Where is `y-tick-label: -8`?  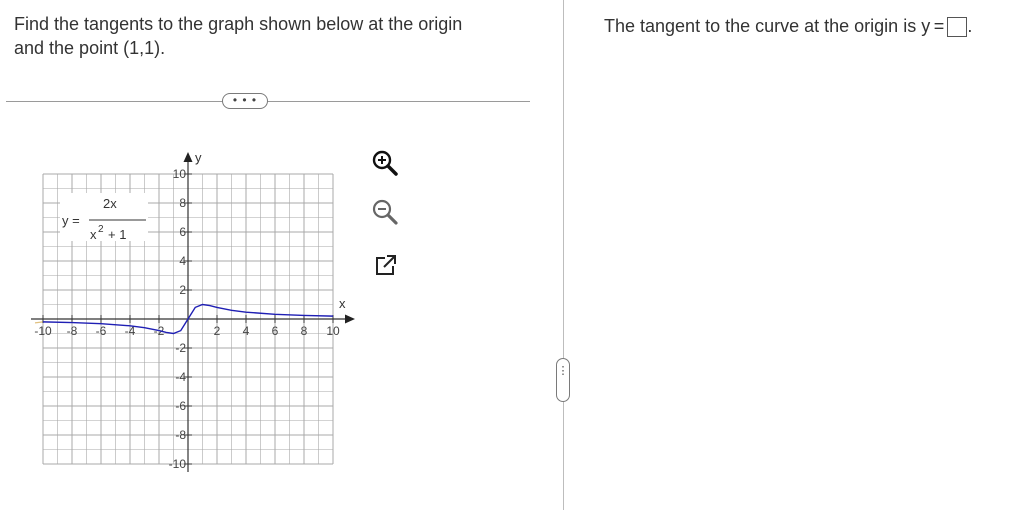
y-tick-label: -8 is located at coordinates (180, 435).